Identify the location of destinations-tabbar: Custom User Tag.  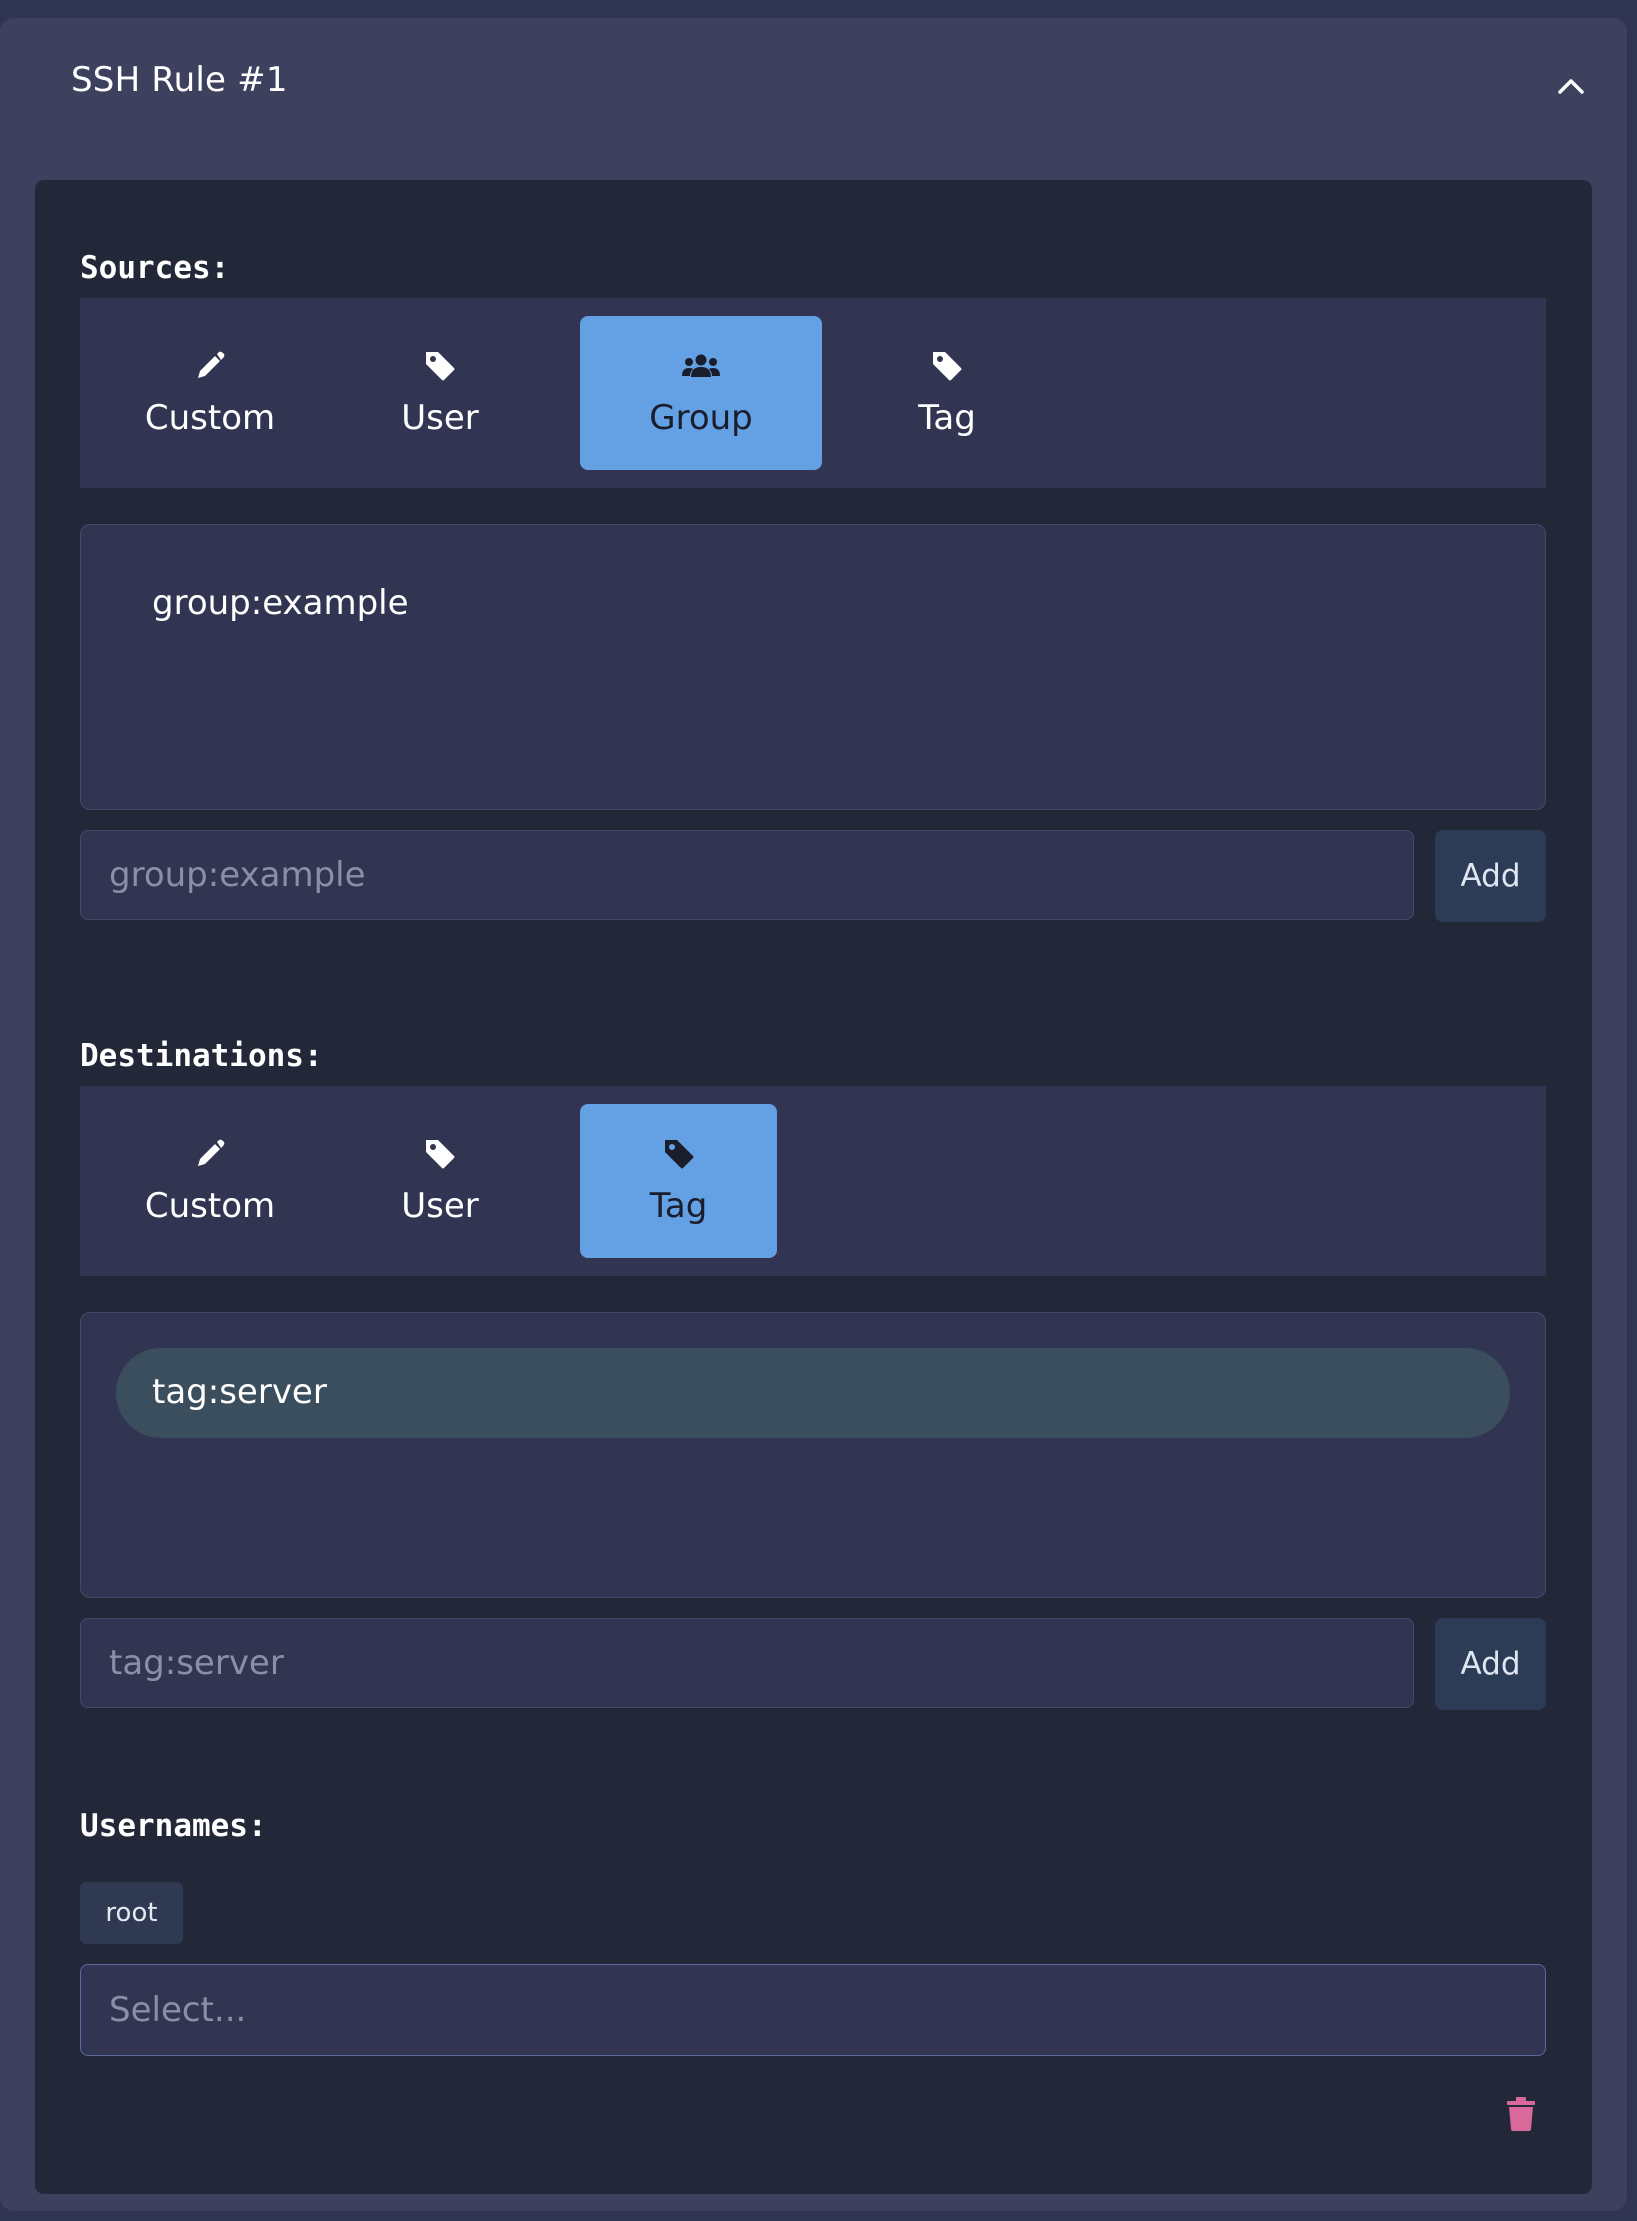
(813, 1181).